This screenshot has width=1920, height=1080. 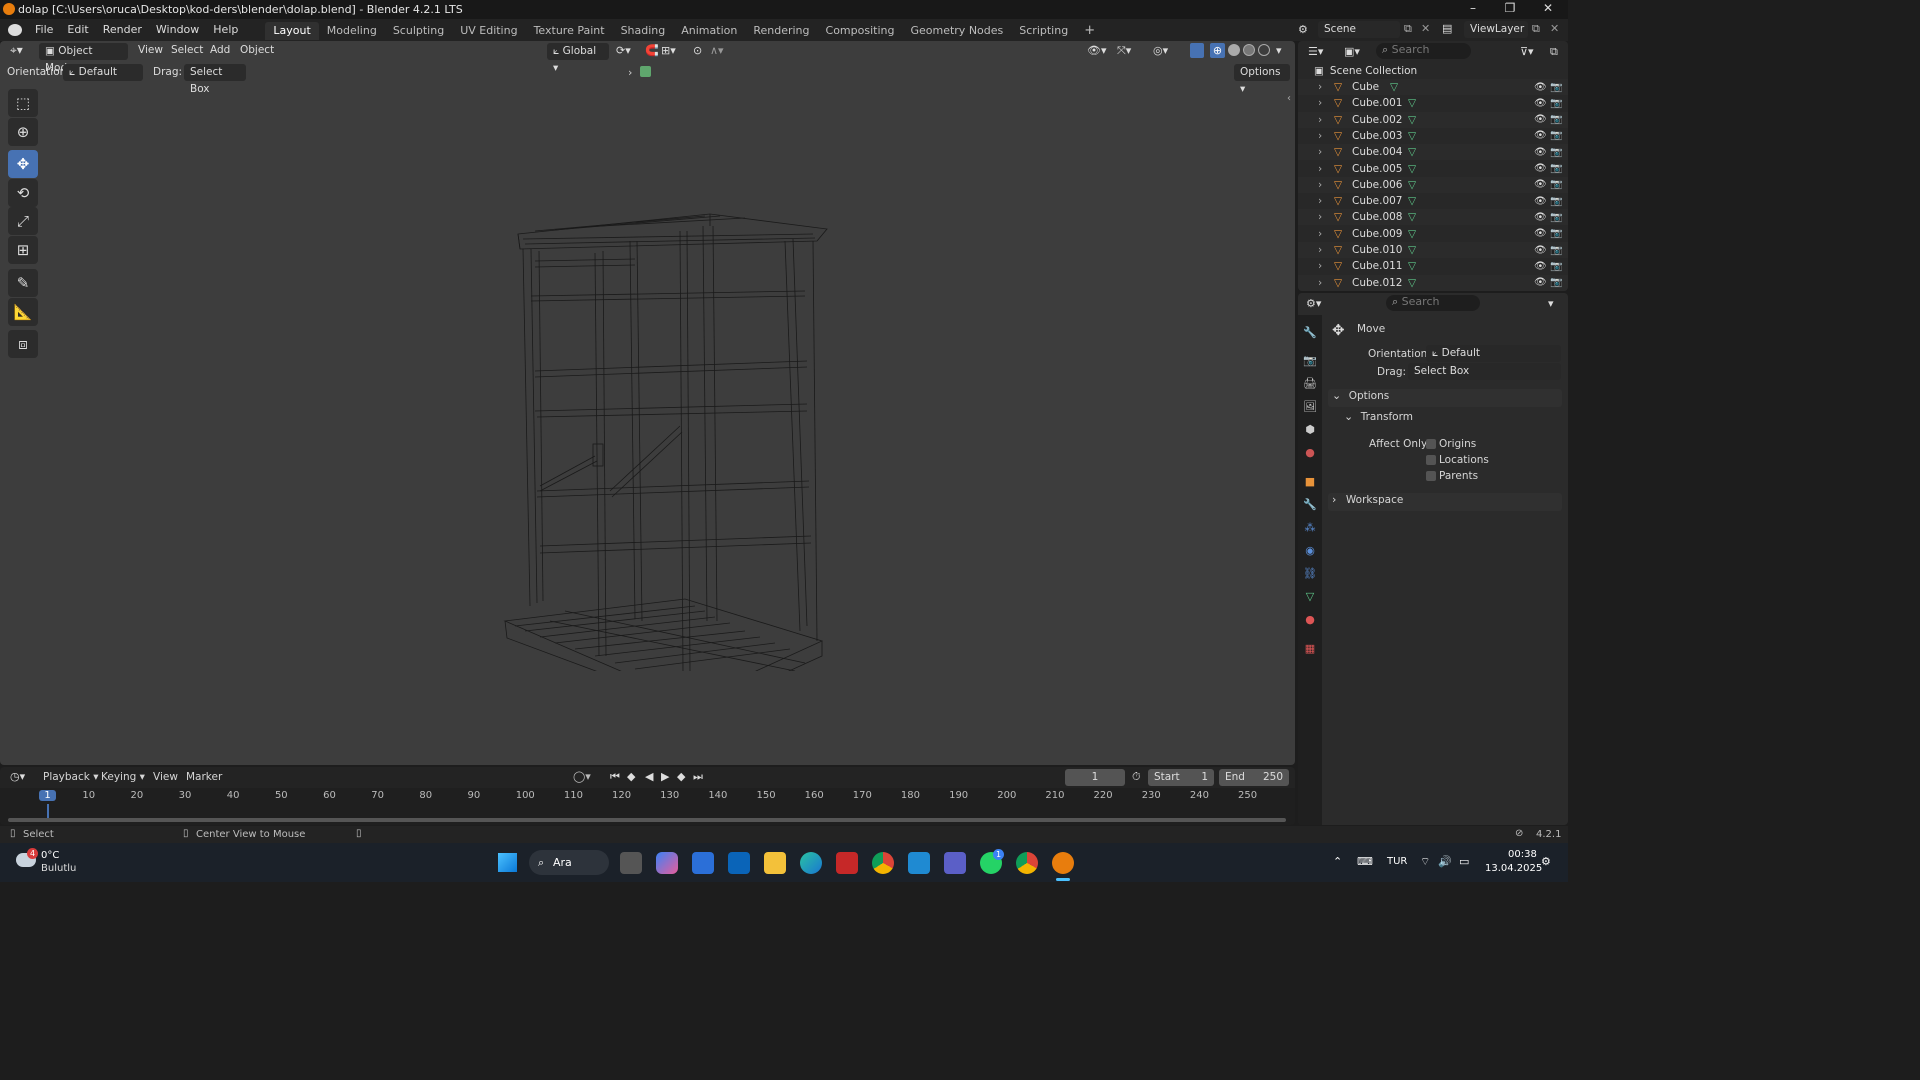 What do you see at coordinates (1313, 303) in the screenshot?
I see `properties-type-icon: ⚙▾` at bounding box center [1313, 303].